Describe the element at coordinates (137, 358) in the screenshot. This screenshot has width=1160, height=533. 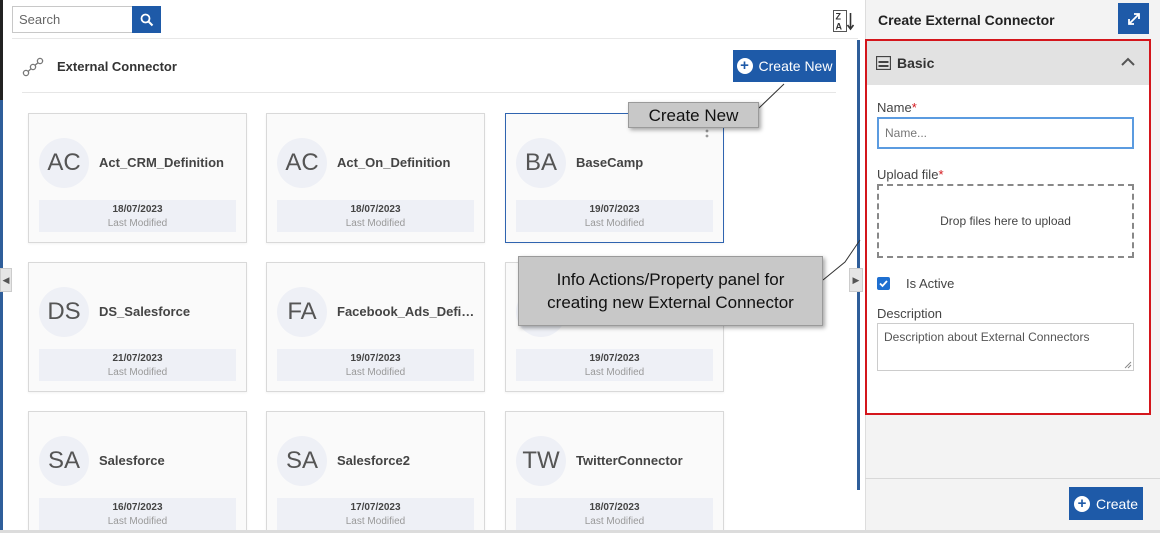
I see `card-date: 21/07/2023` at that location.